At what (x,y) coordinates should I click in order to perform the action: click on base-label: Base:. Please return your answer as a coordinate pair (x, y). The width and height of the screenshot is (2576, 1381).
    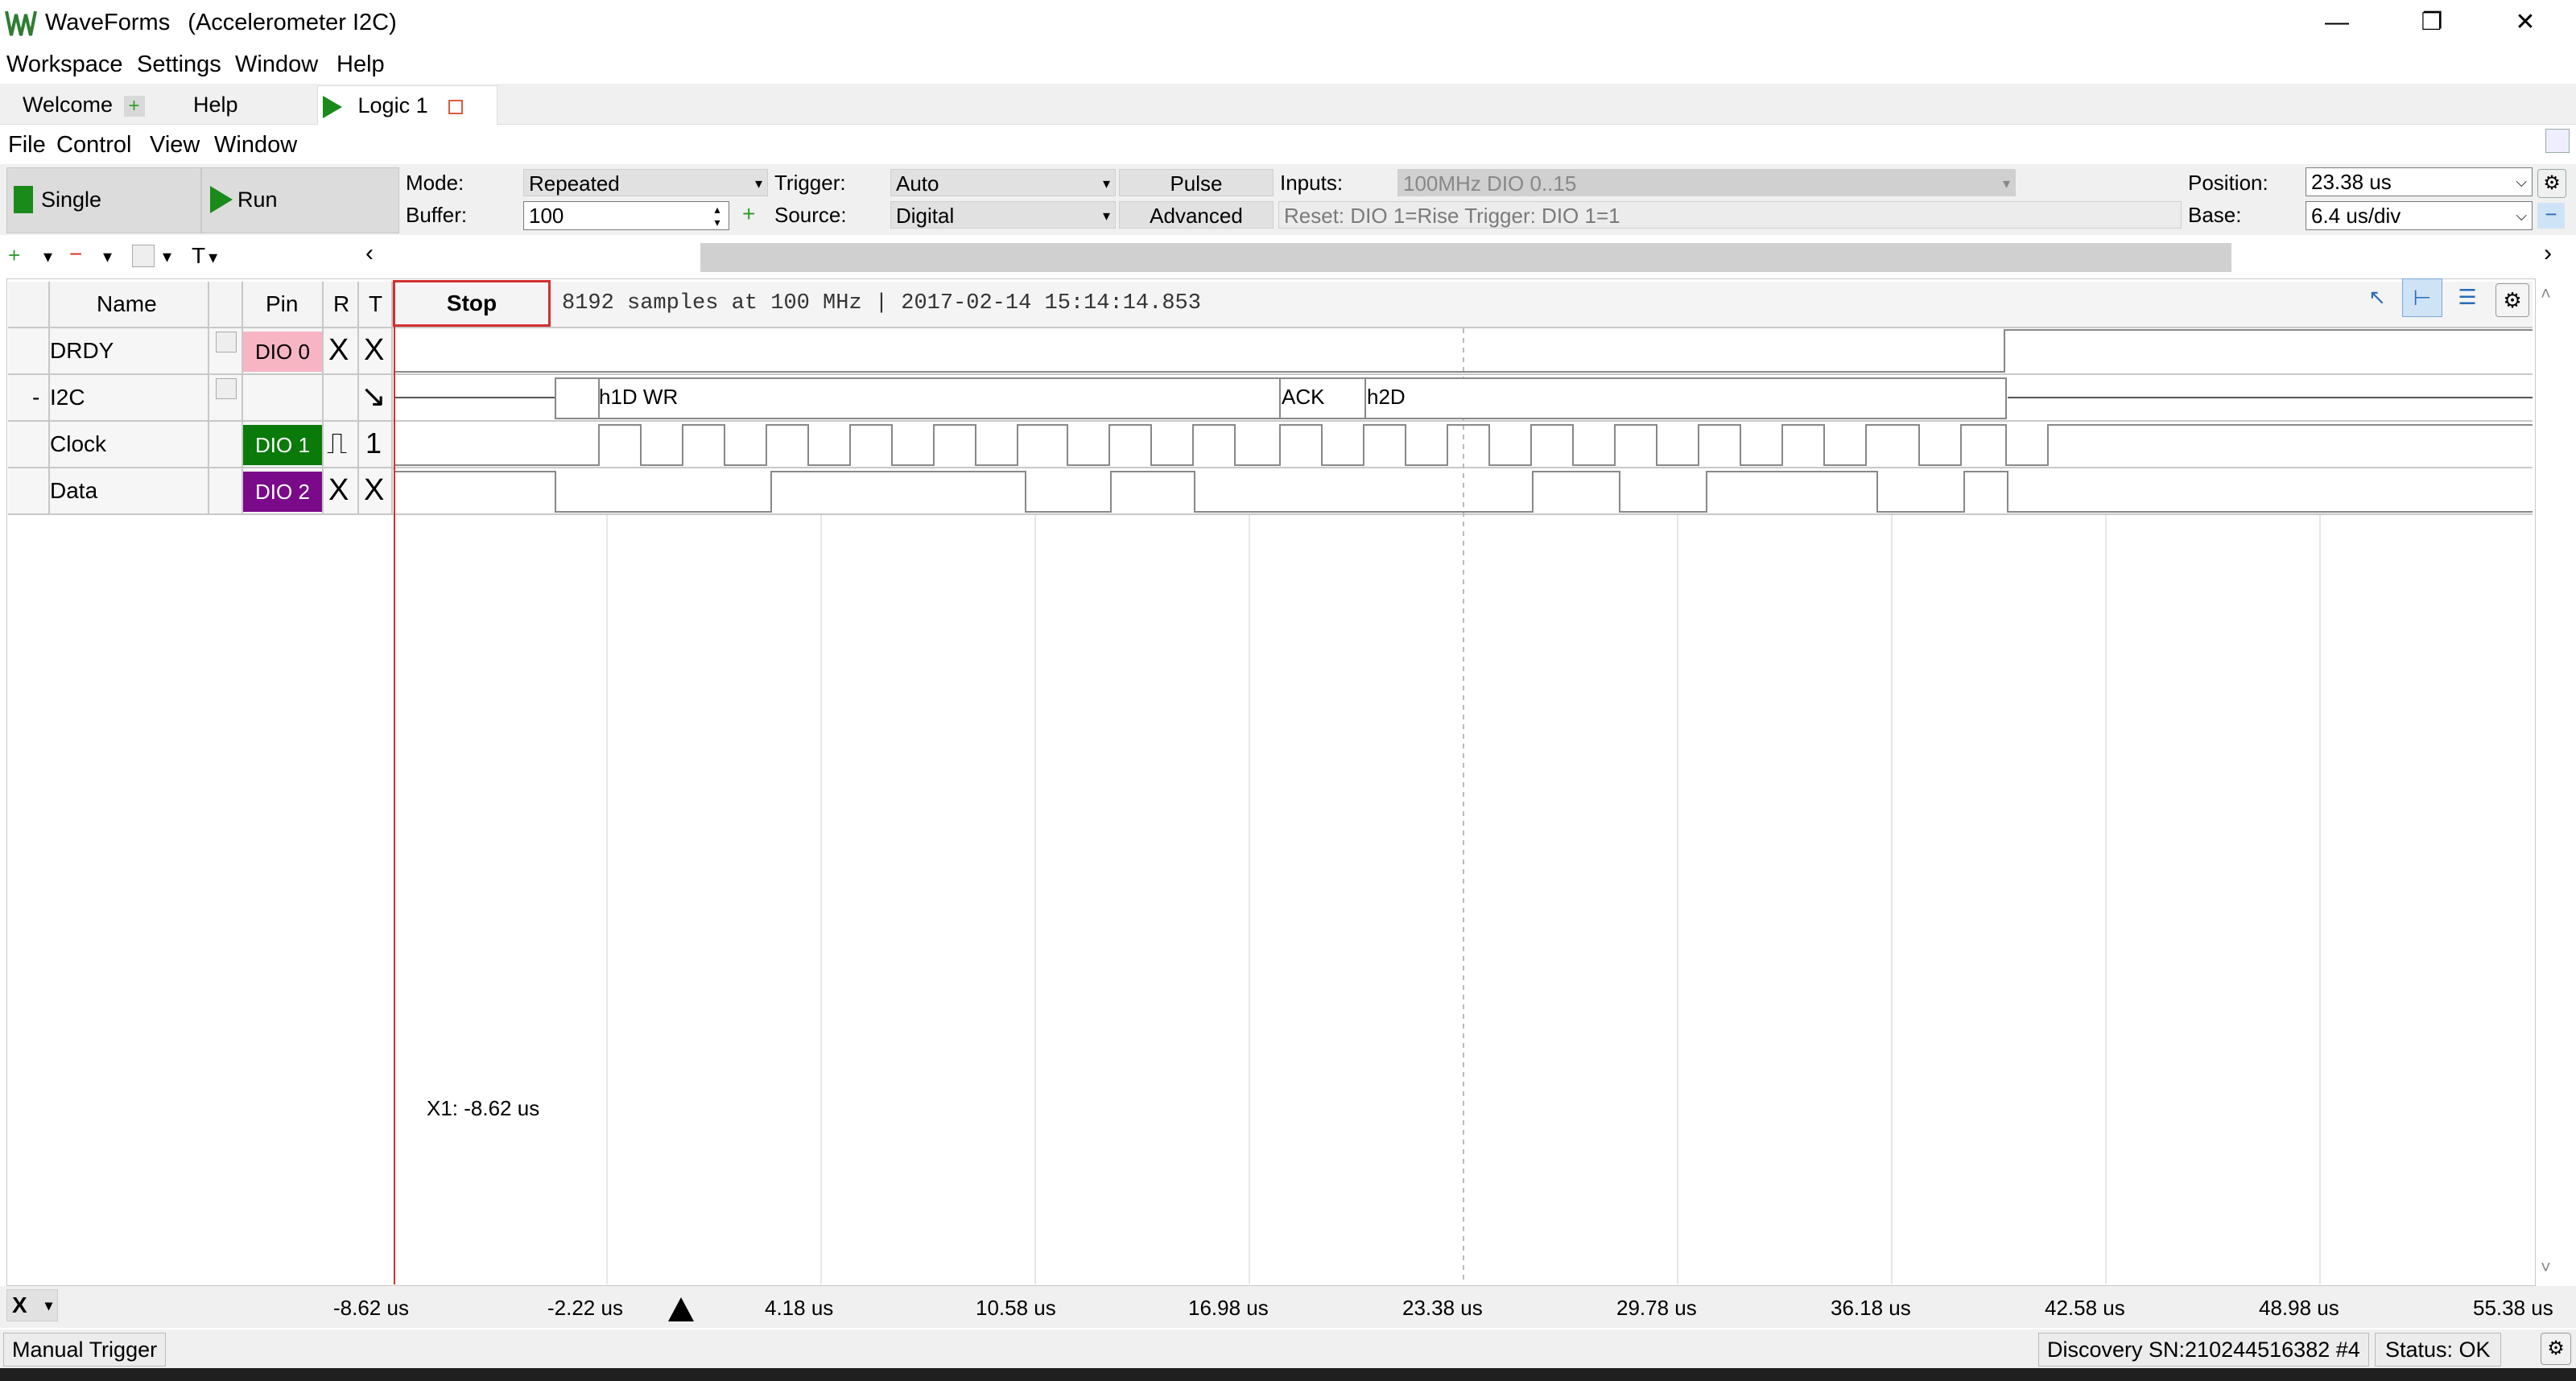
    Looking at the image, I should click on (2215, 215).